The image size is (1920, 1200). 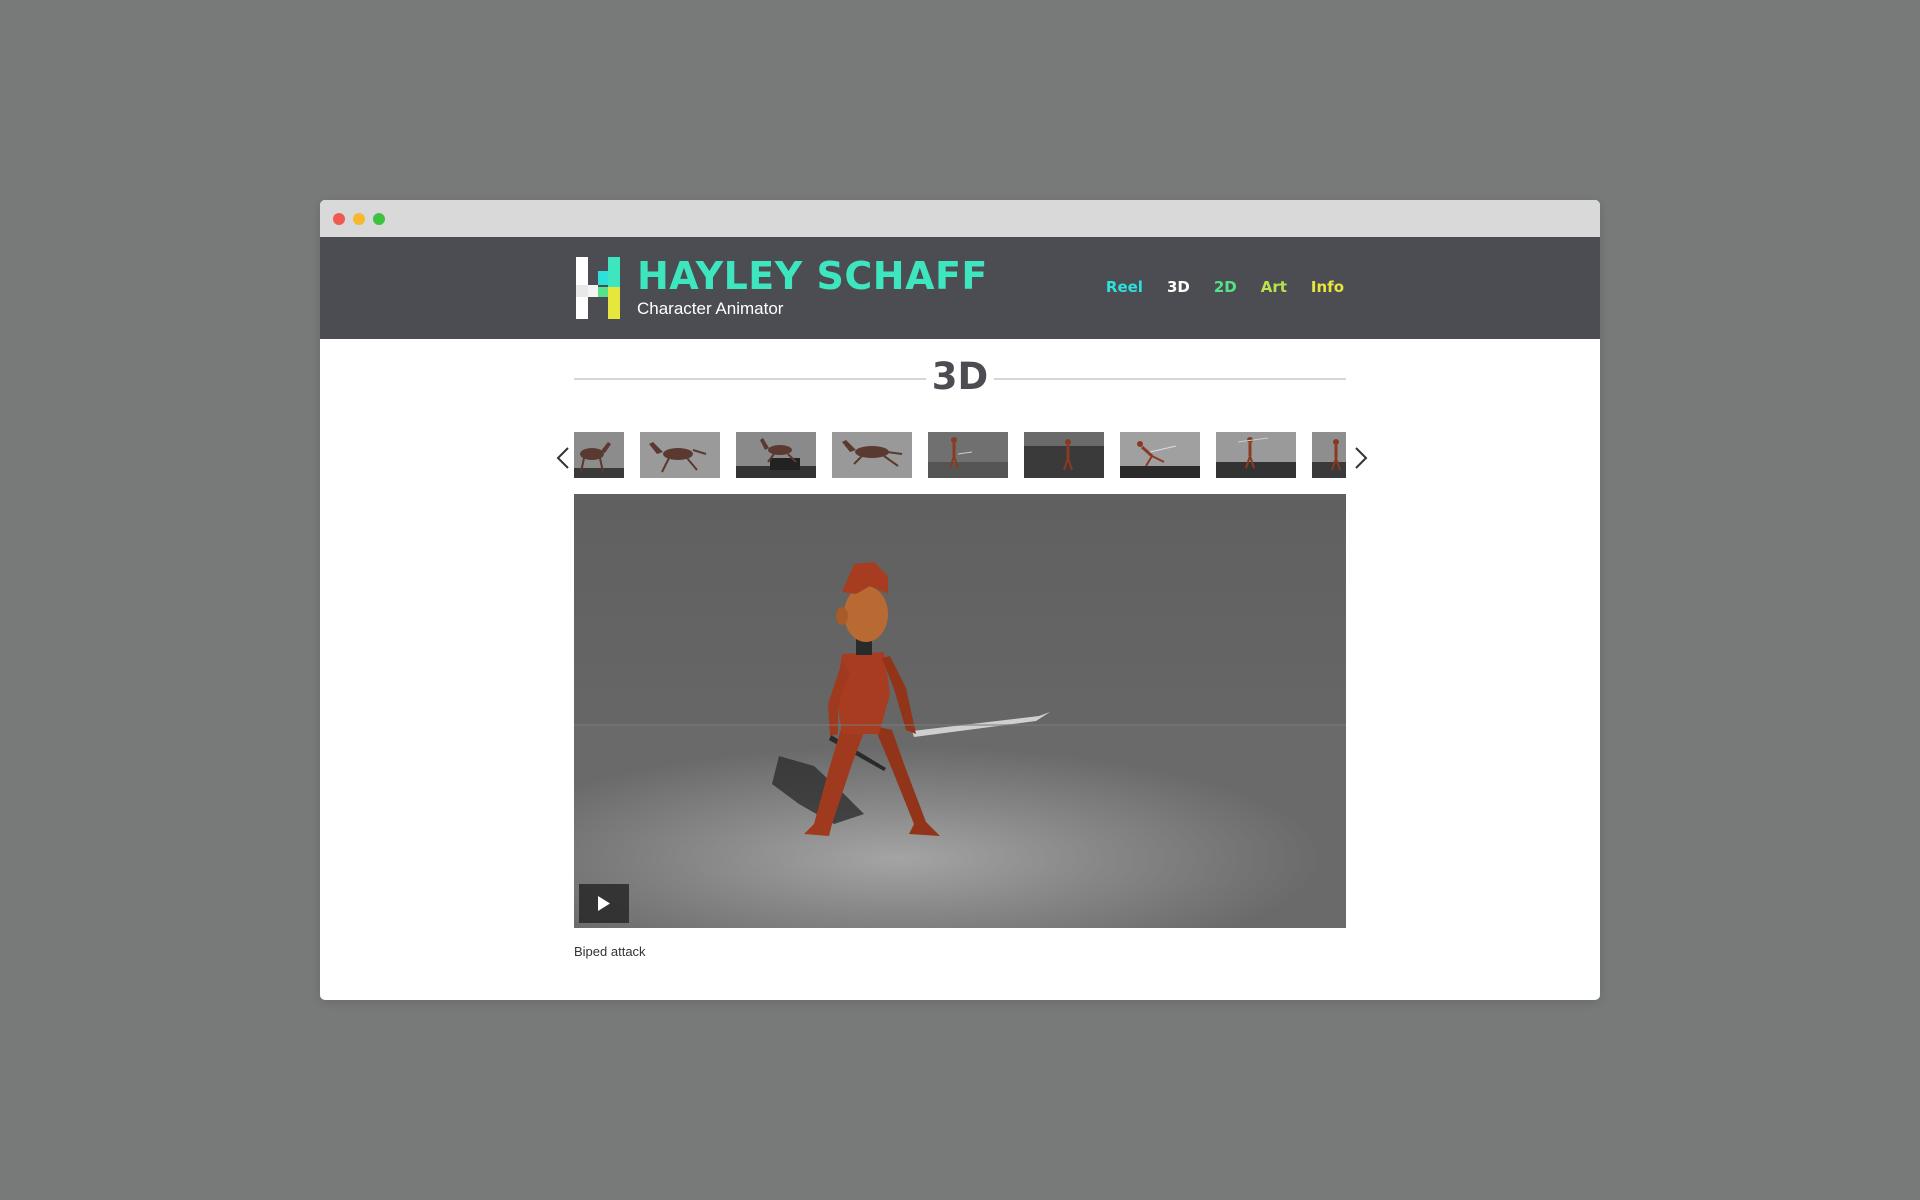 I want to click on nav-item-reel: Reel, so click(x=1124, y=287).